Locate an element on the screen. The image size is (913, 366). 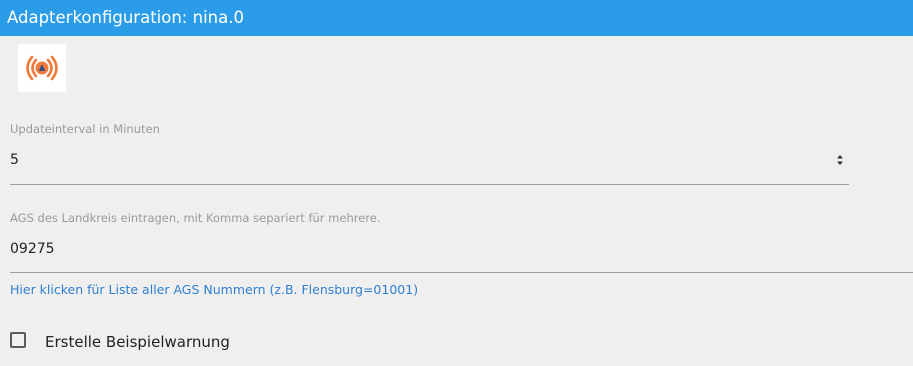
adapter-logo is located at coordinates (42, 68).